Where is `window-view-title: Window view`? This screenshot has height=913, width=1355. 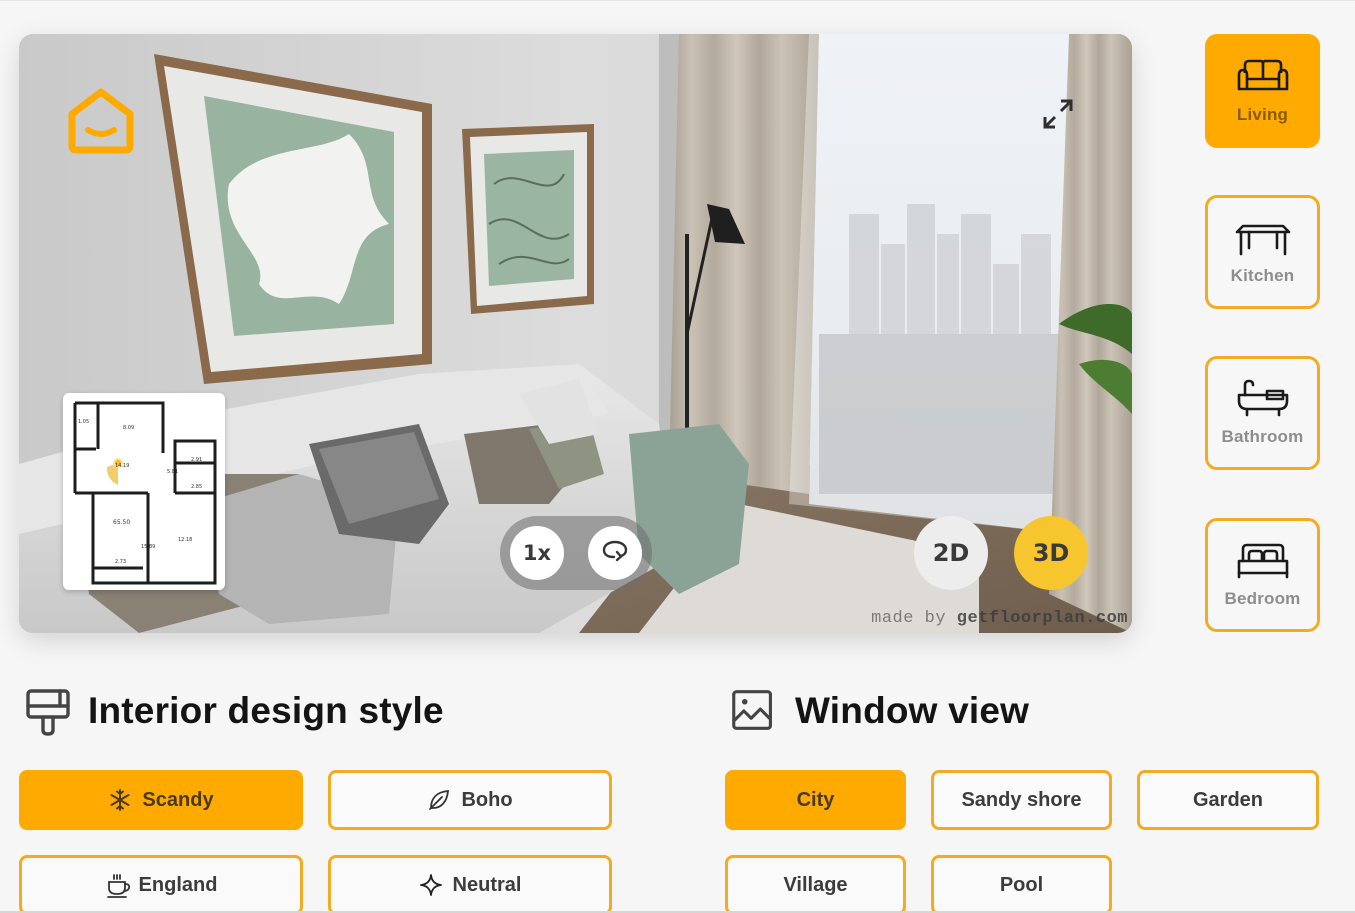
window-view-title: Window view is located at coordinates (912, 710).